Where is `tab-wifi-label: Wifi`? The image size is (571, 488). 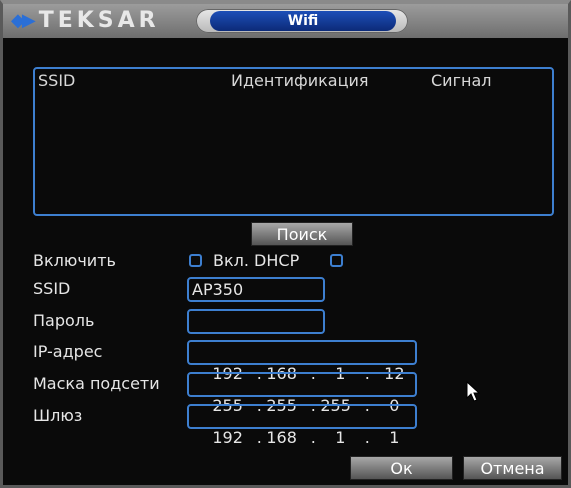 tab-wifi-label: Wifi is located at coordinates (303, 21).